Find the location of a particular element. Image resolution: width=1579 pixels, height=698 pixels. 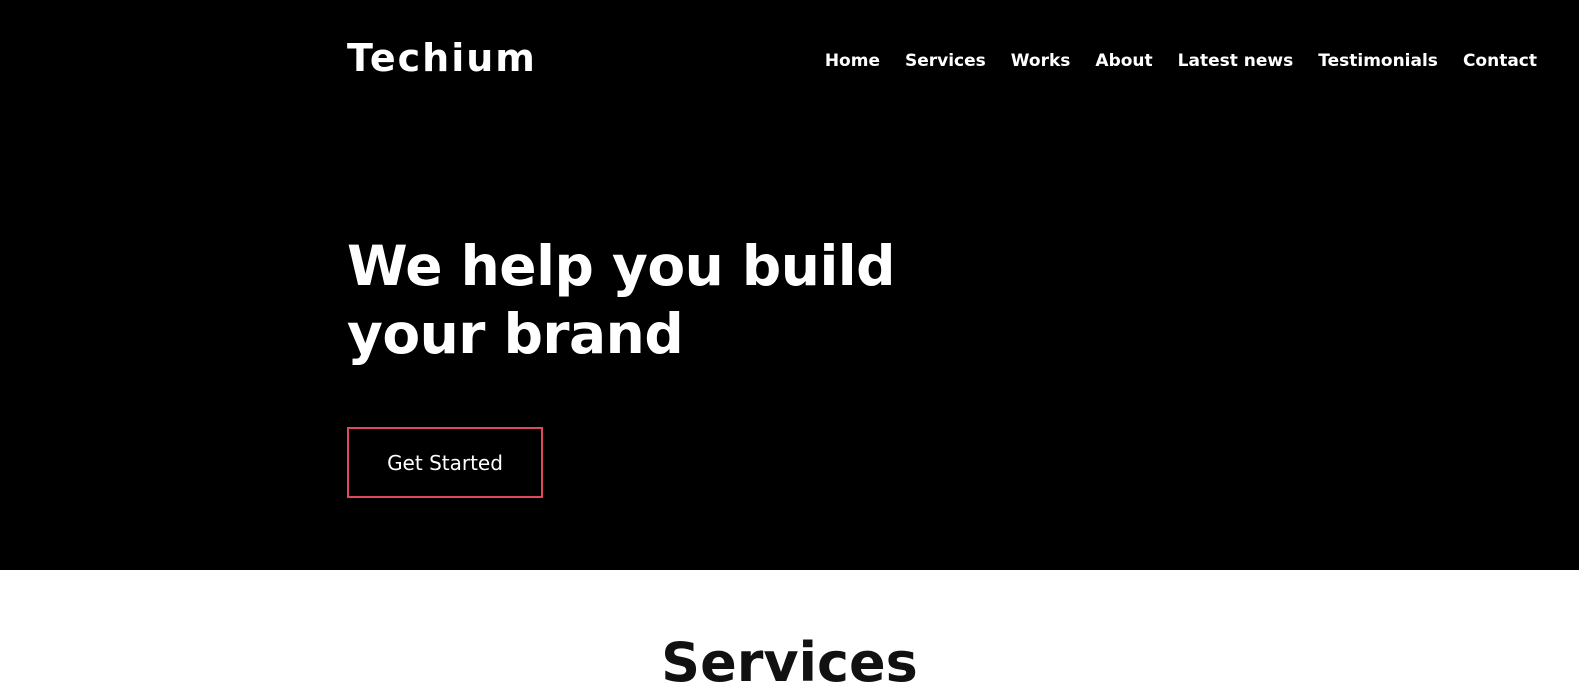

nav-link-services: Services is located at coordinates (945, 61).